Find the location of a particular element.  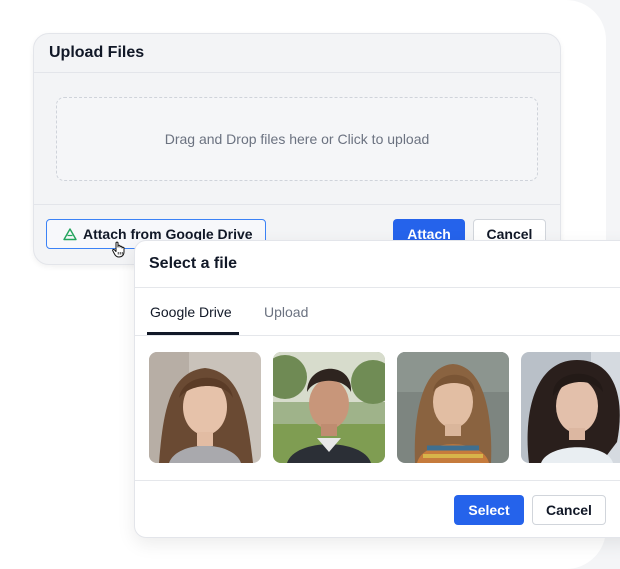

select-dialog-footer: Select Cancel is located at coordinates (377, 509).